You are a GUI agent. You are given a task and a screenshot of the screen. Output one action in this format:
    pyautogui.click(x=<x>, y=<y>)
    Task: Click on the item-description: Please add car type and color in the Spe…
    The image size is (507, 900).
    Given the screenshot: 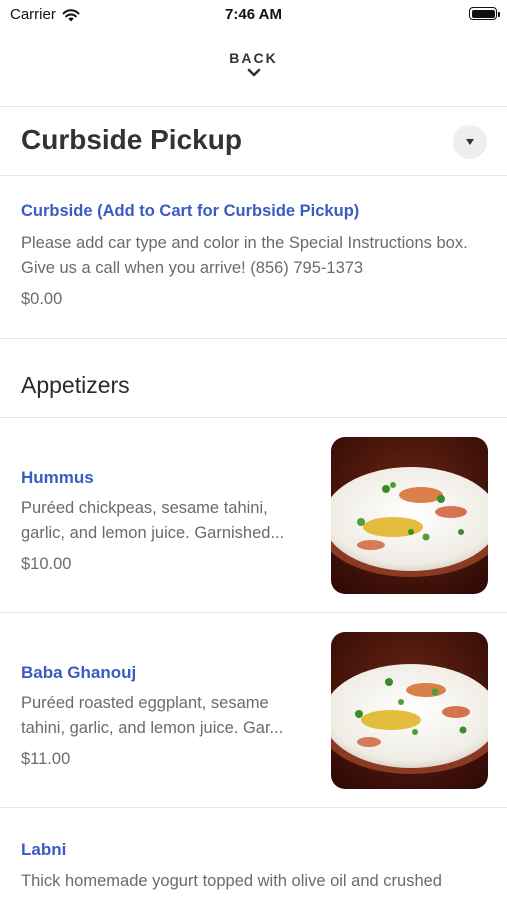 What is the action you would take?
    pyautogui.click(x=244, y=255)
    